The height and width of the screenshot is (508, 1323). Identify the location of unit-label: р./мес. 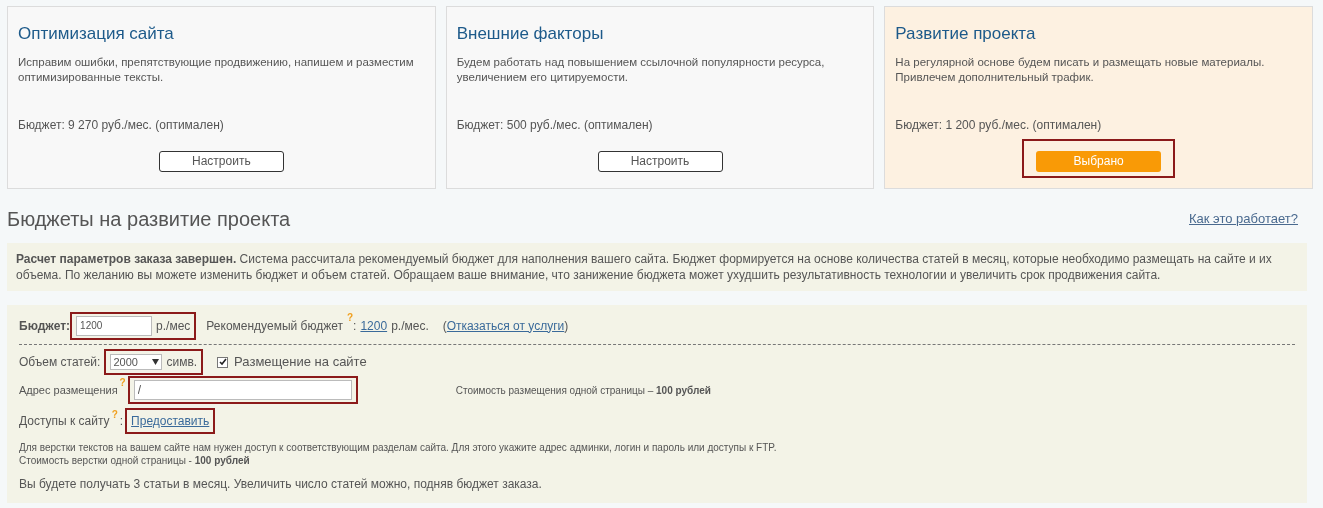
(173, 326).